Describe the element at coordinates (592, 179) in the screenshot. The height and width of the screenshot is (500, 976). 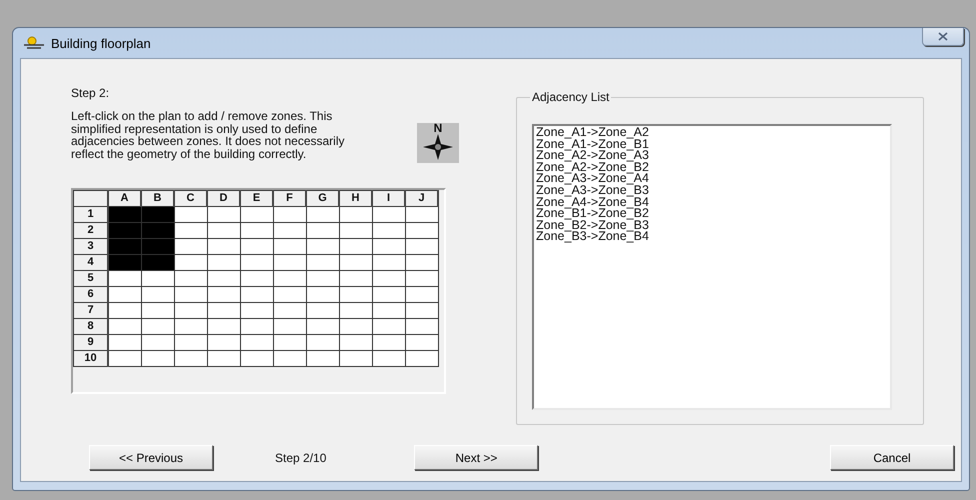
I see `list-item: Zone_A3->Zone_A4` at that location.